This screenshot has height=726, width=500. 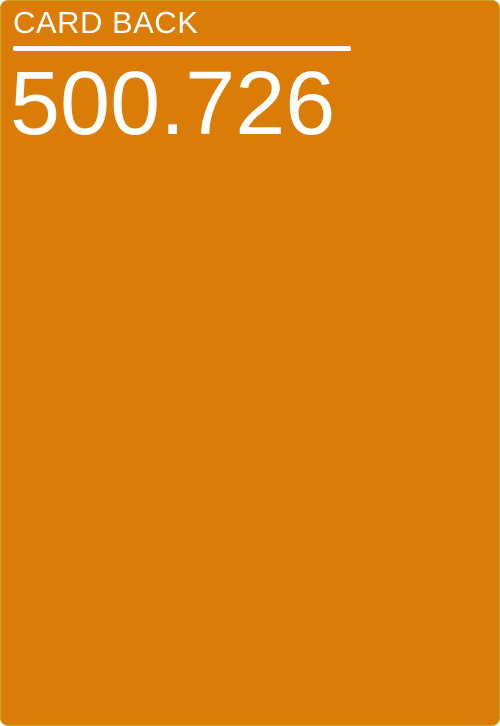 What do you see at coordinates (106, 22) in the screenshot?
I see `card-title: CARD BACK` at bounding box center [106, 22].